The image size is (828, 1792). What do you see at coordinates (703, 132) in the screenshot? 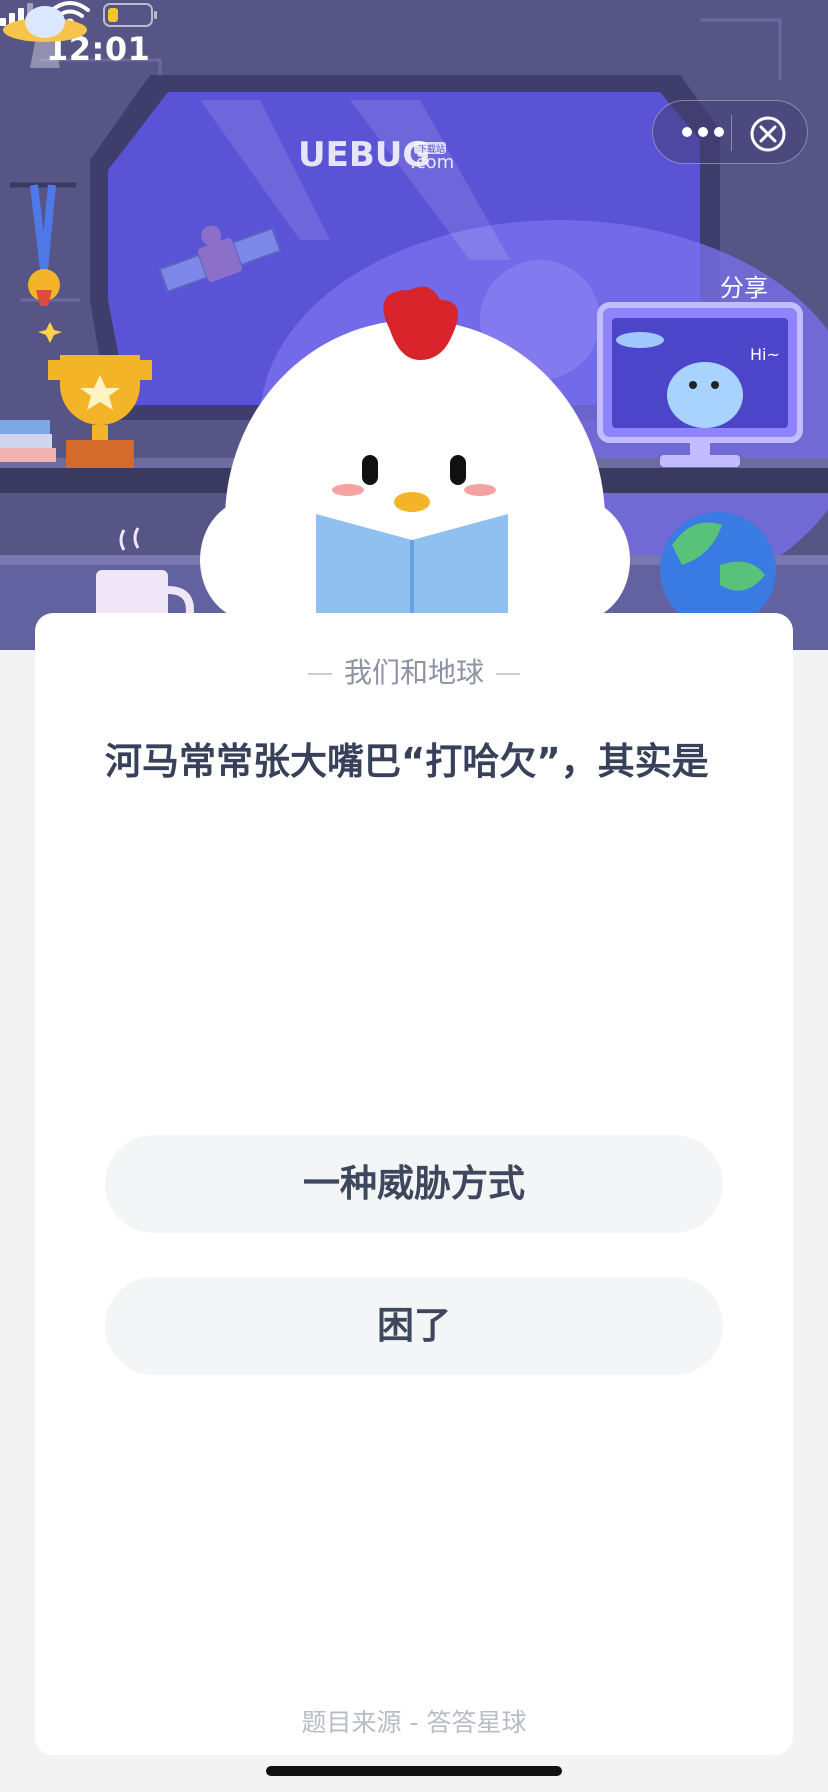
I see `more-options-icon` at bounding box center [703, 132].